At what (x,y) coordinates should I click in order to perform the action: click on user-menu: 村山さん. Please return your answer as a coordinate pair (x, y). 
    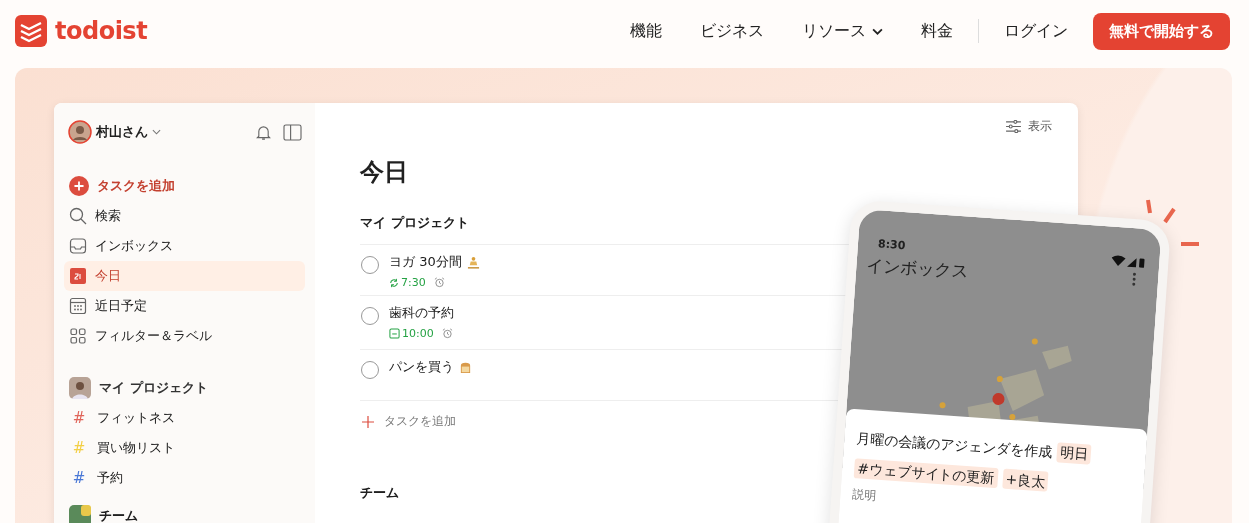
    Looking at the image, I should click on (114, 132).